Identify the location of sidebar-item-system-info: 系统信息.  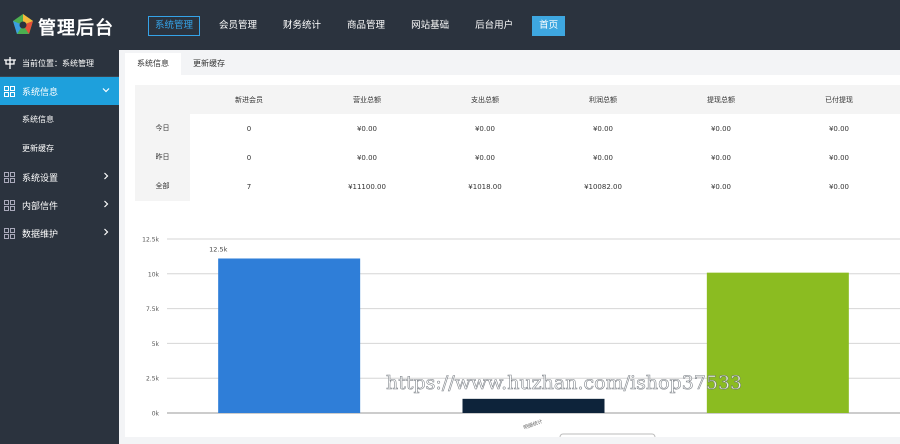
(59, 119).